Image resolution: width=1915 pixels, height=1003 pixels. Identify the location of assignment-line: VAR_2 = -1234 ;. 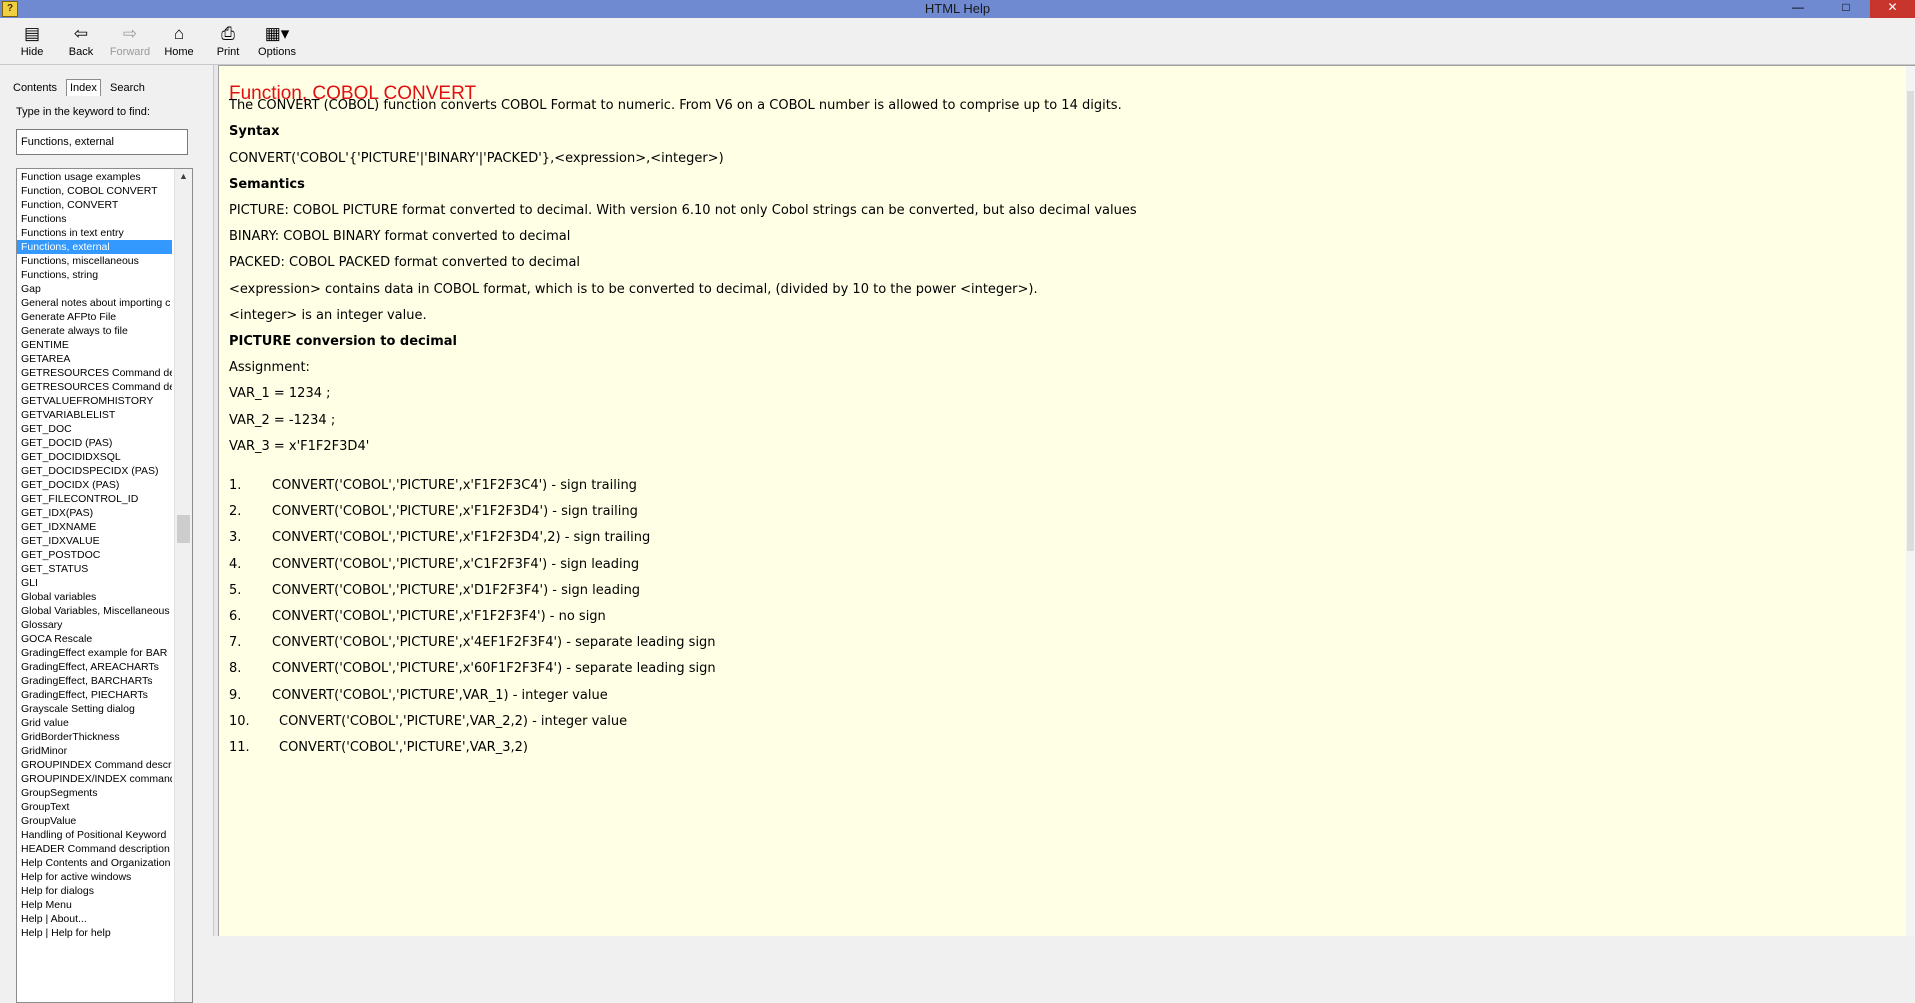
(282, 420).